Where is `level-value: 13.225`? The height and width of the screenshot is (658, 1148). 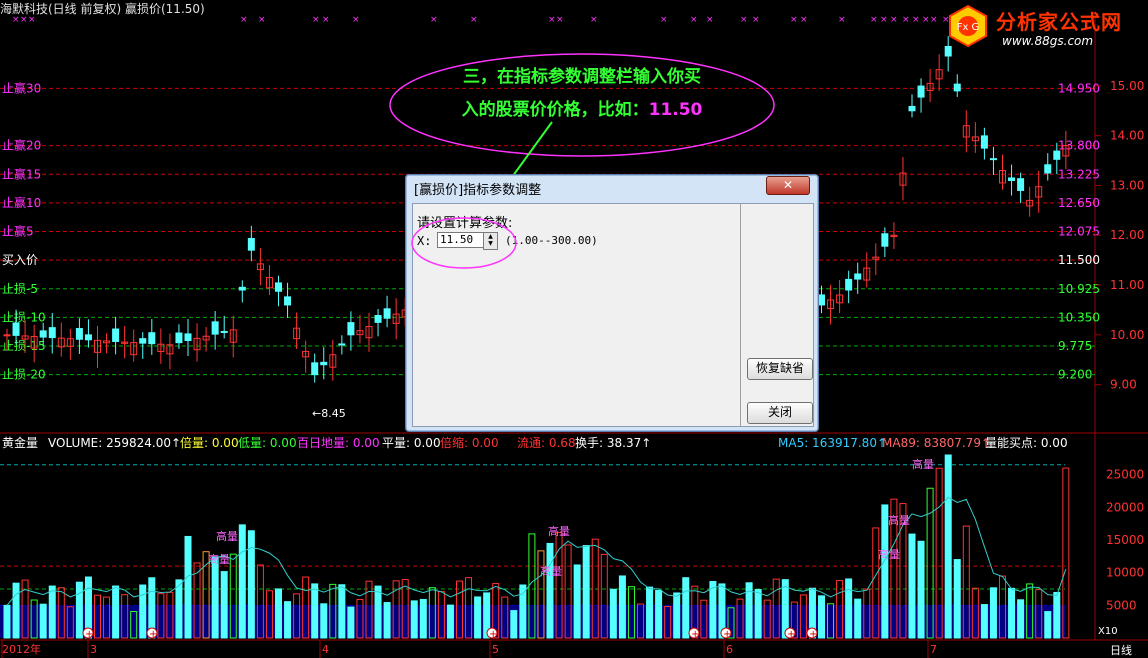 level-value: 13.225 is located at coordinates (1079, 174).